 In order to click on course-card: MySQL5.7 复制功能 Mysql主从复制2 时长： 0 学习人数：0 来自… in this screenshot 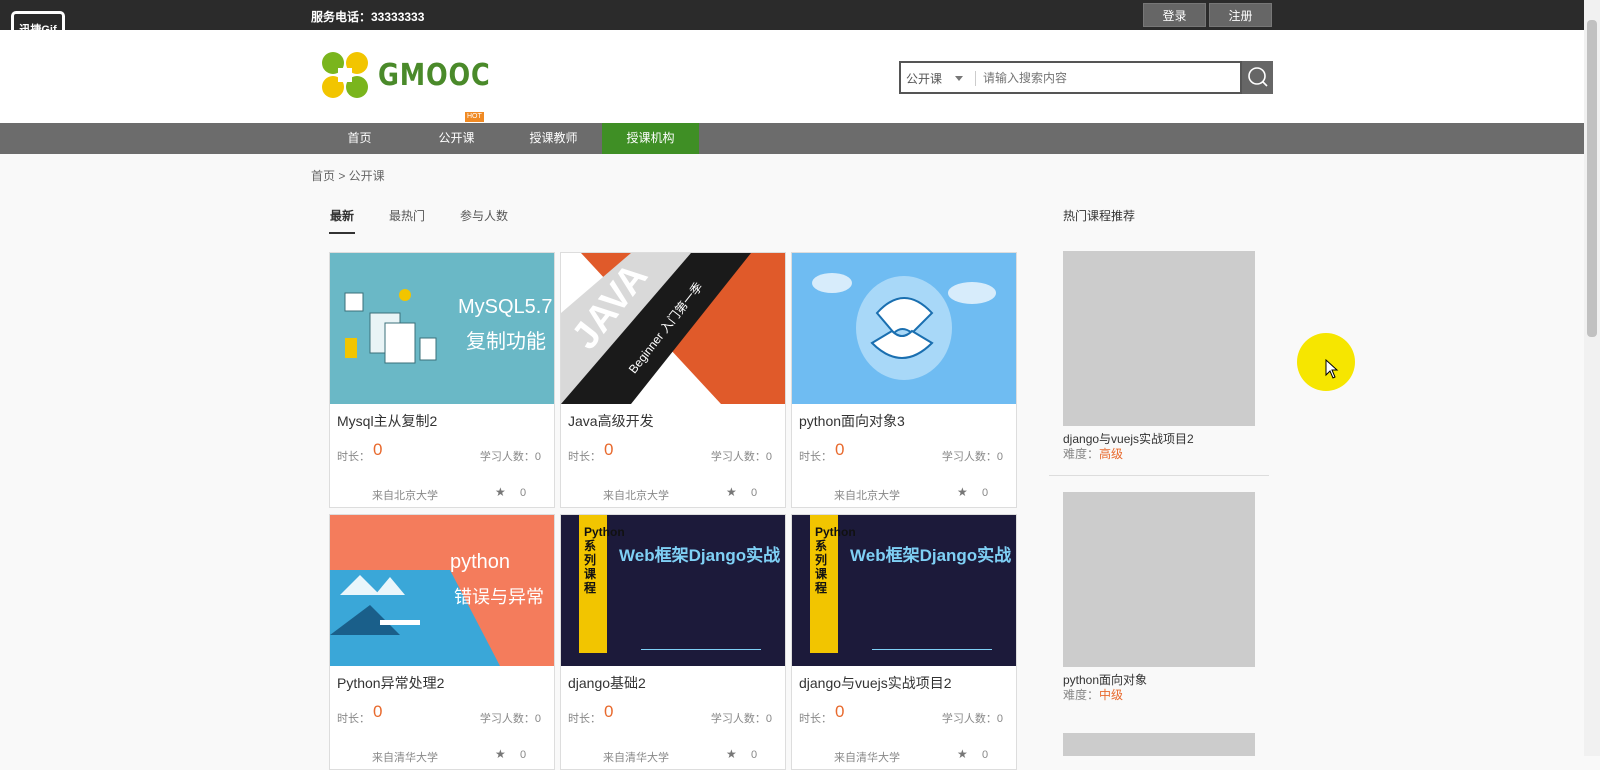, I will do `click(442, 380)`.